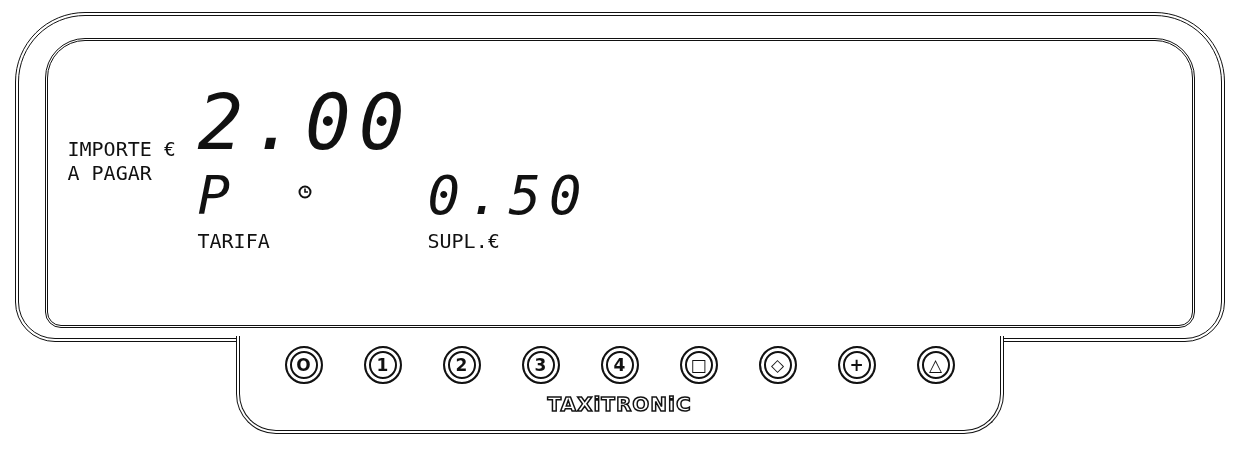  I want to click on amount-label: A PAGAR, so click(110, 173).